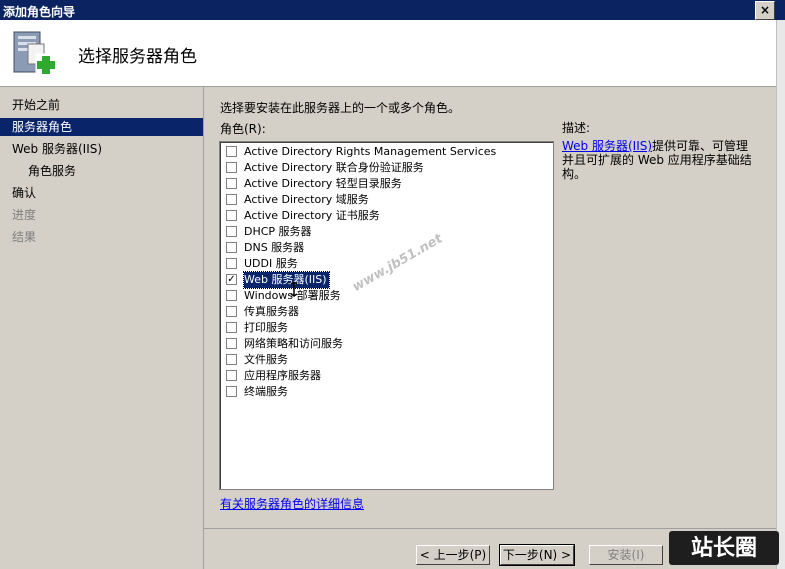 The image size is (785, 569). What do you see at coordinates (294, 289) in the screenshot?
I see `mouse-cursor-icon` at bounding box center [294, 289].